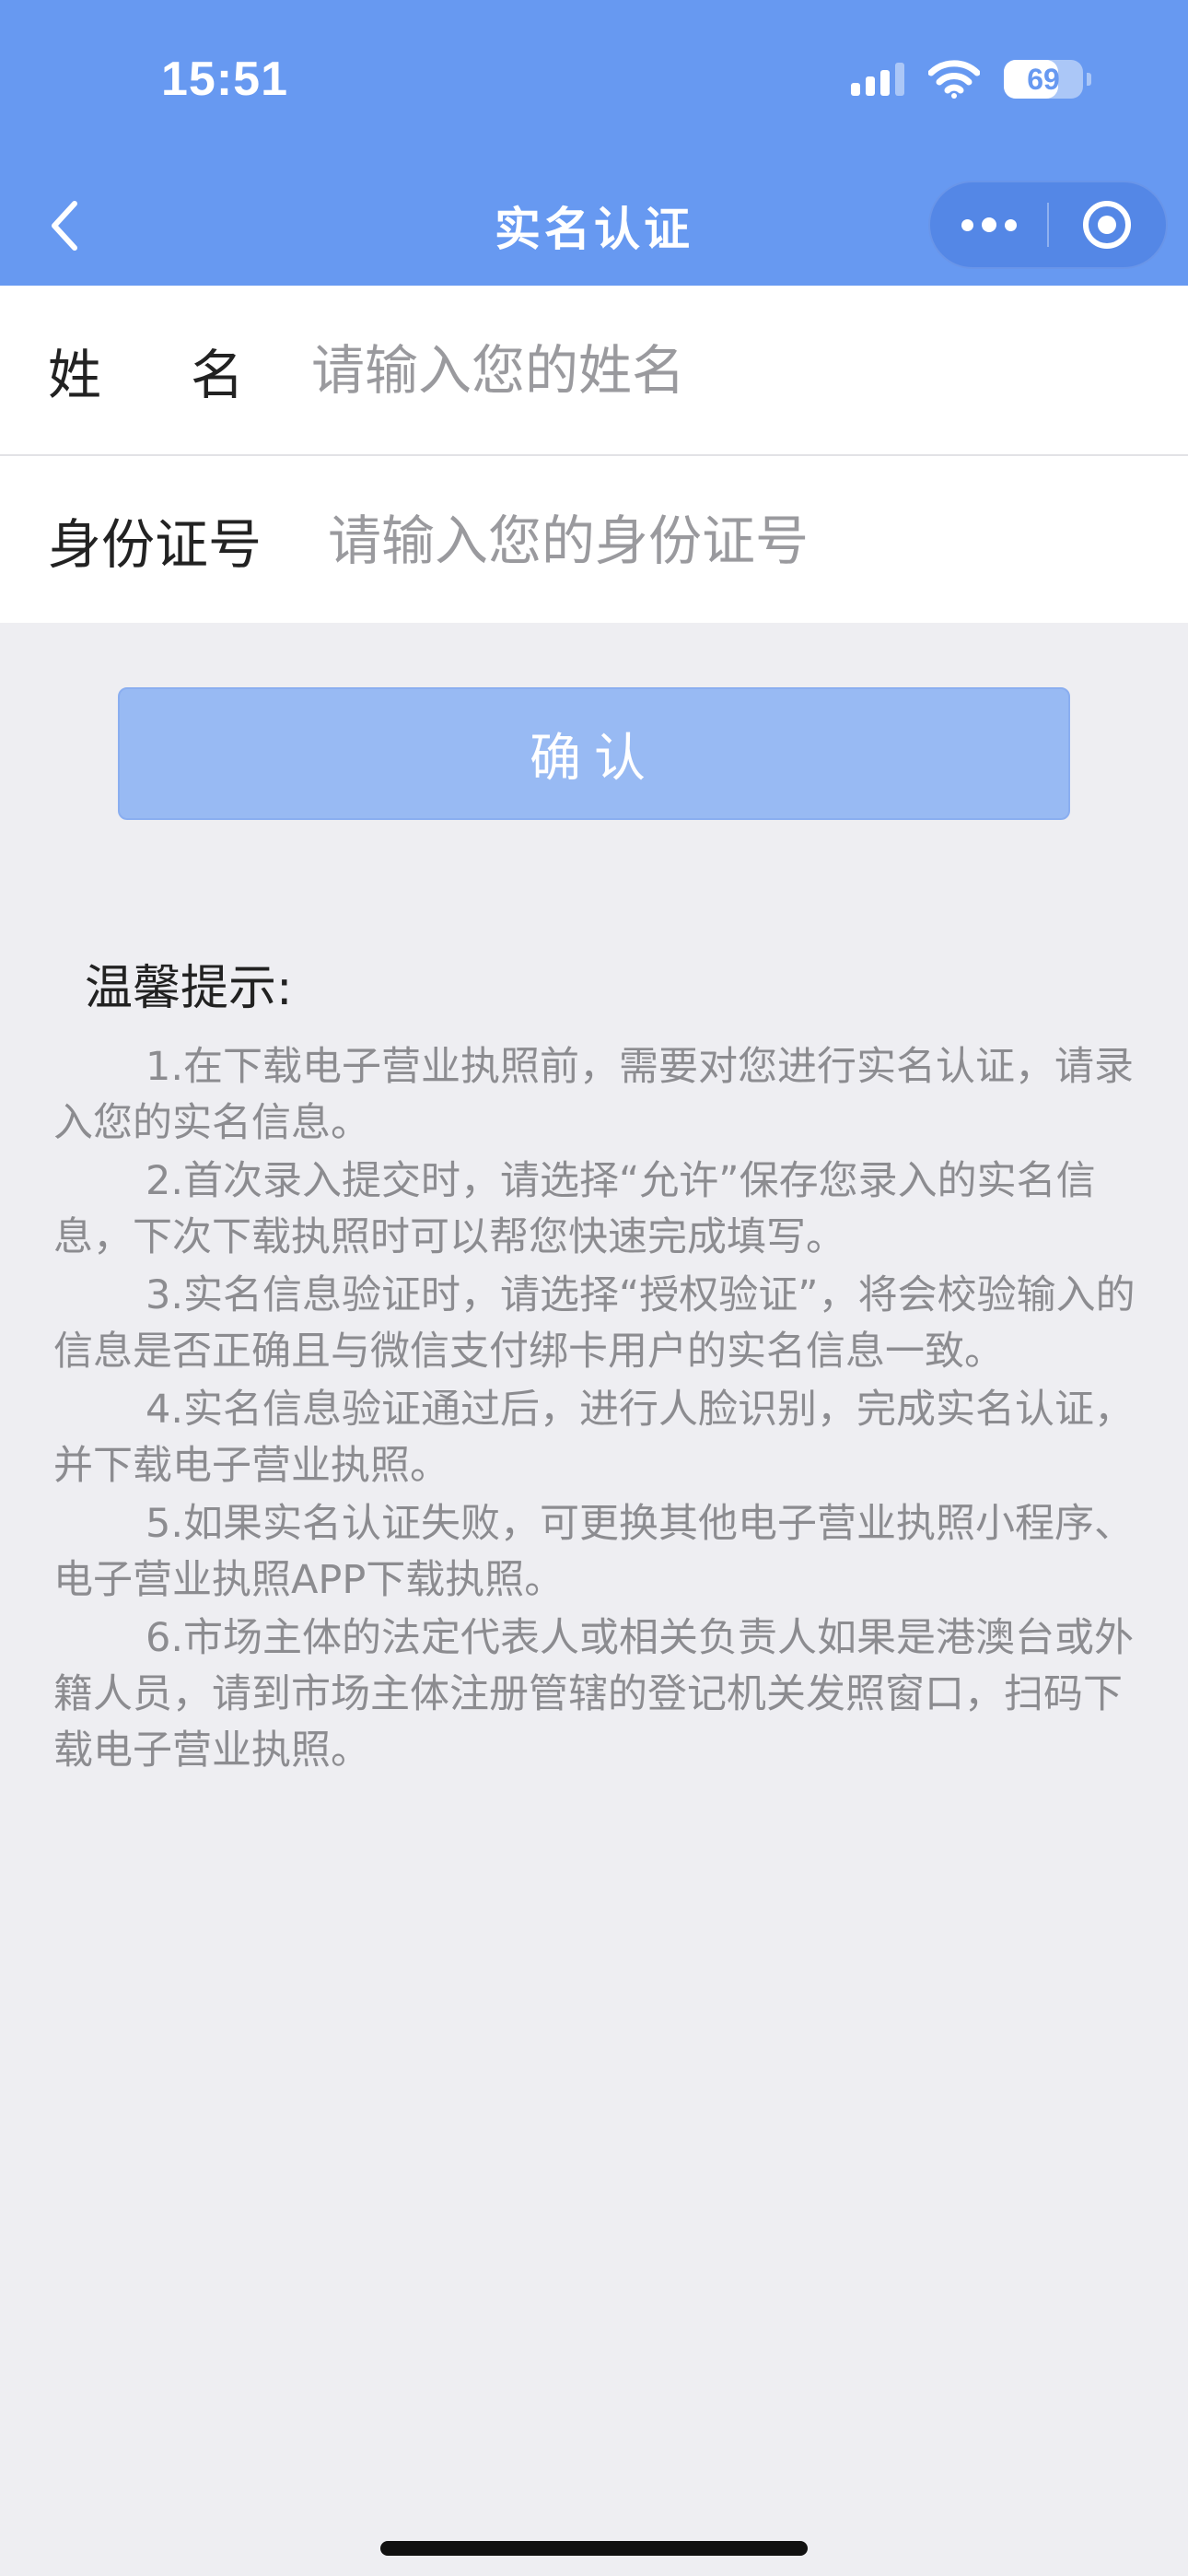 The width and height of the screenshot is (1188, 2576). I want to click on tip-item: 1.在下载电子营业执照前，需要对您进行实名认证，请录入您的实名信息。, so click(594, 1095).